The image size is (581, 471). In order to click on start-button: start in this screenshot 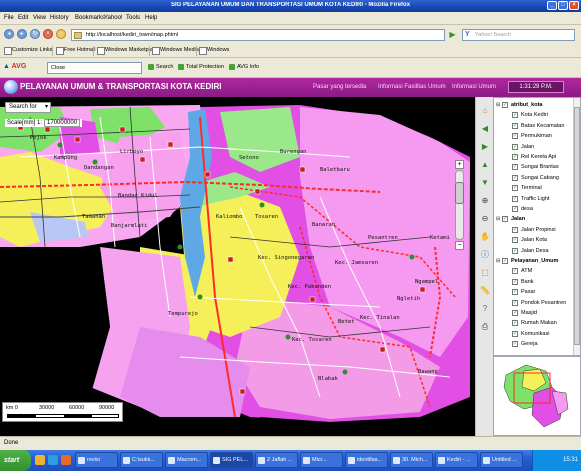, I will do `click(15, 460)`.